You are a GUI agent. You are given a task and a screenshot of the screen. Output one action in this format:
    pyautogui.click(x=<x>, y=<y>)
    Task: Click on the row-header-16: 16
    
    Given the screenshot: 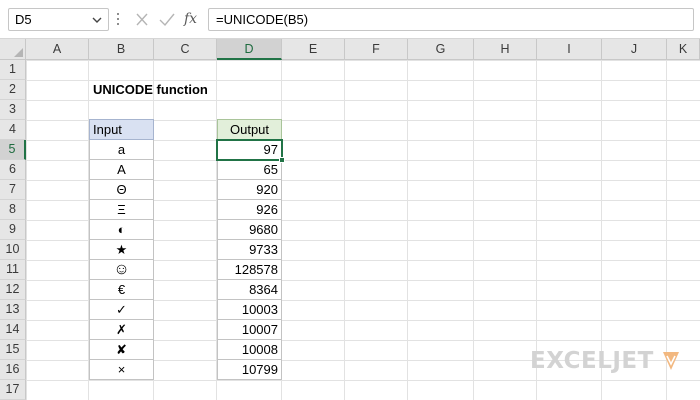 What is the action you would take?
    pyautogui.click(x=13, y=370)
    